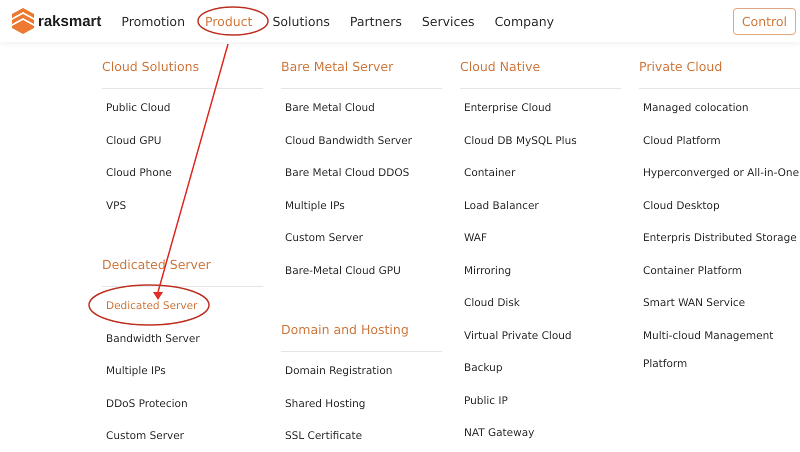 Image resolution: width=800 pixels, height=452 pixels. Describe the element at coordinates (70, 21) in the screenshot. I see `brand-name: raksmart` at that location.